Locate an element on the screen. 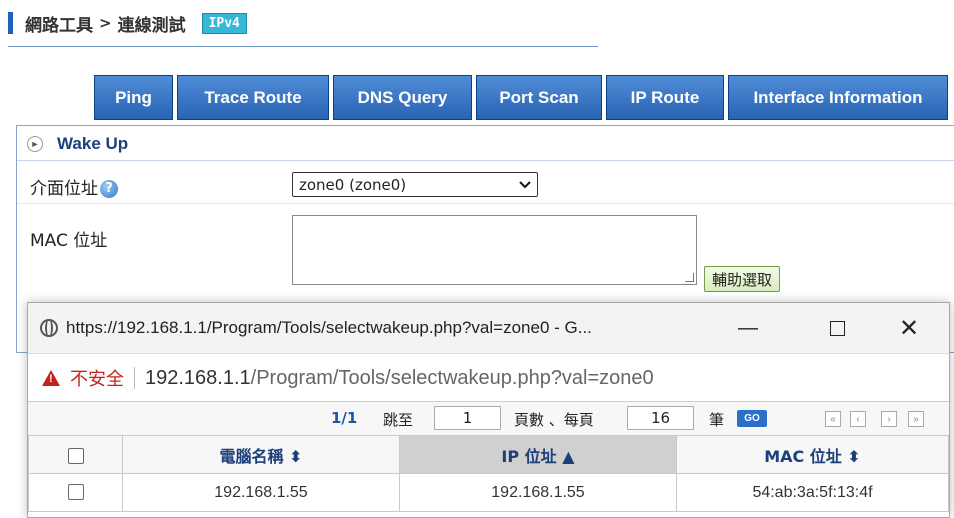 The image size is (954, 518). cell-ip-address: 192.168.1.55 is located at coordinates (538, 492).